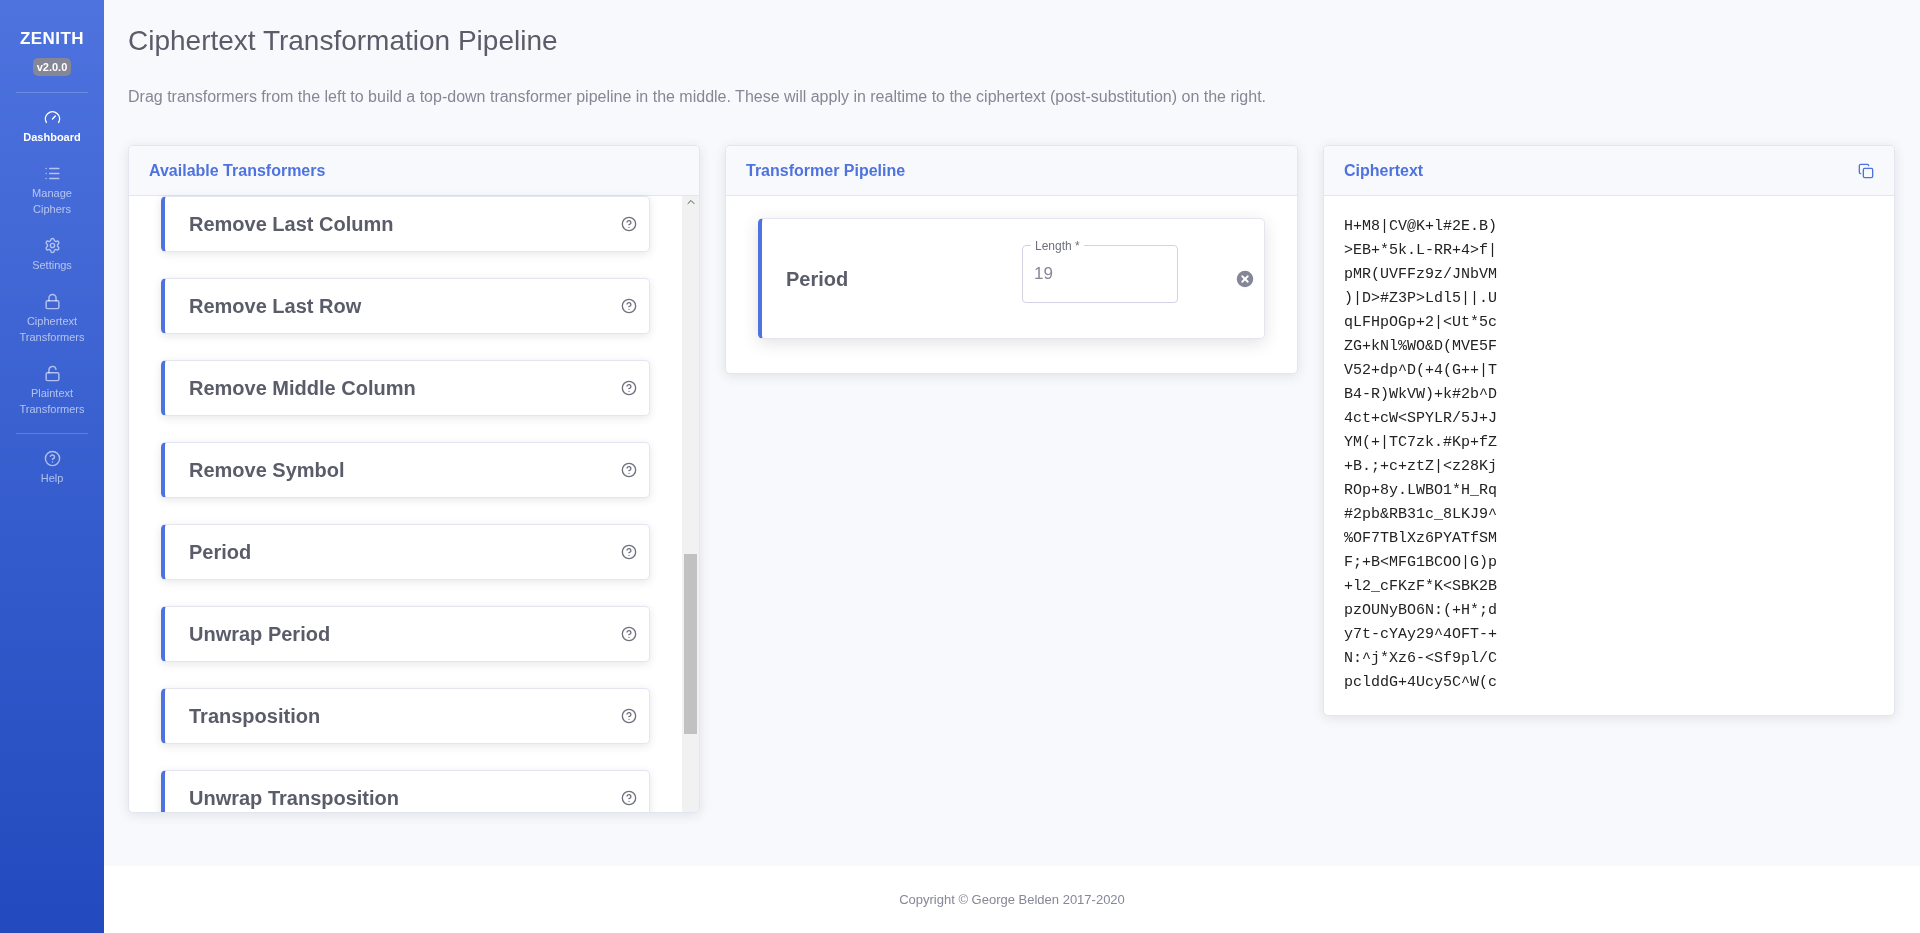  Describe the element at coordinates (405, 470) in the screenshot. I see `transformer-card: Remove Symbol` at that location.